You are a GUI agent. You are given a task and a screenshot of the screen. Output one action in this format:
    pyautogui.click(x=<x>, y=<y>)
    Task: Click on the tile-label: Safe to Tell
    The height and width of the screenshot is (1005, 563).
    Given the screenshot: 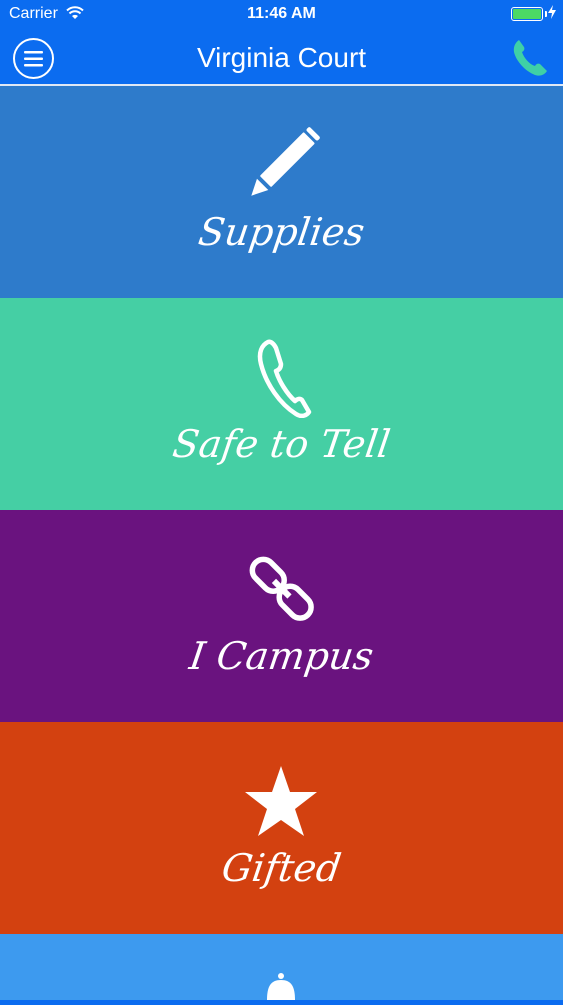 What is the action you would take?
    pyautogui.click(x=281, y=444)
    